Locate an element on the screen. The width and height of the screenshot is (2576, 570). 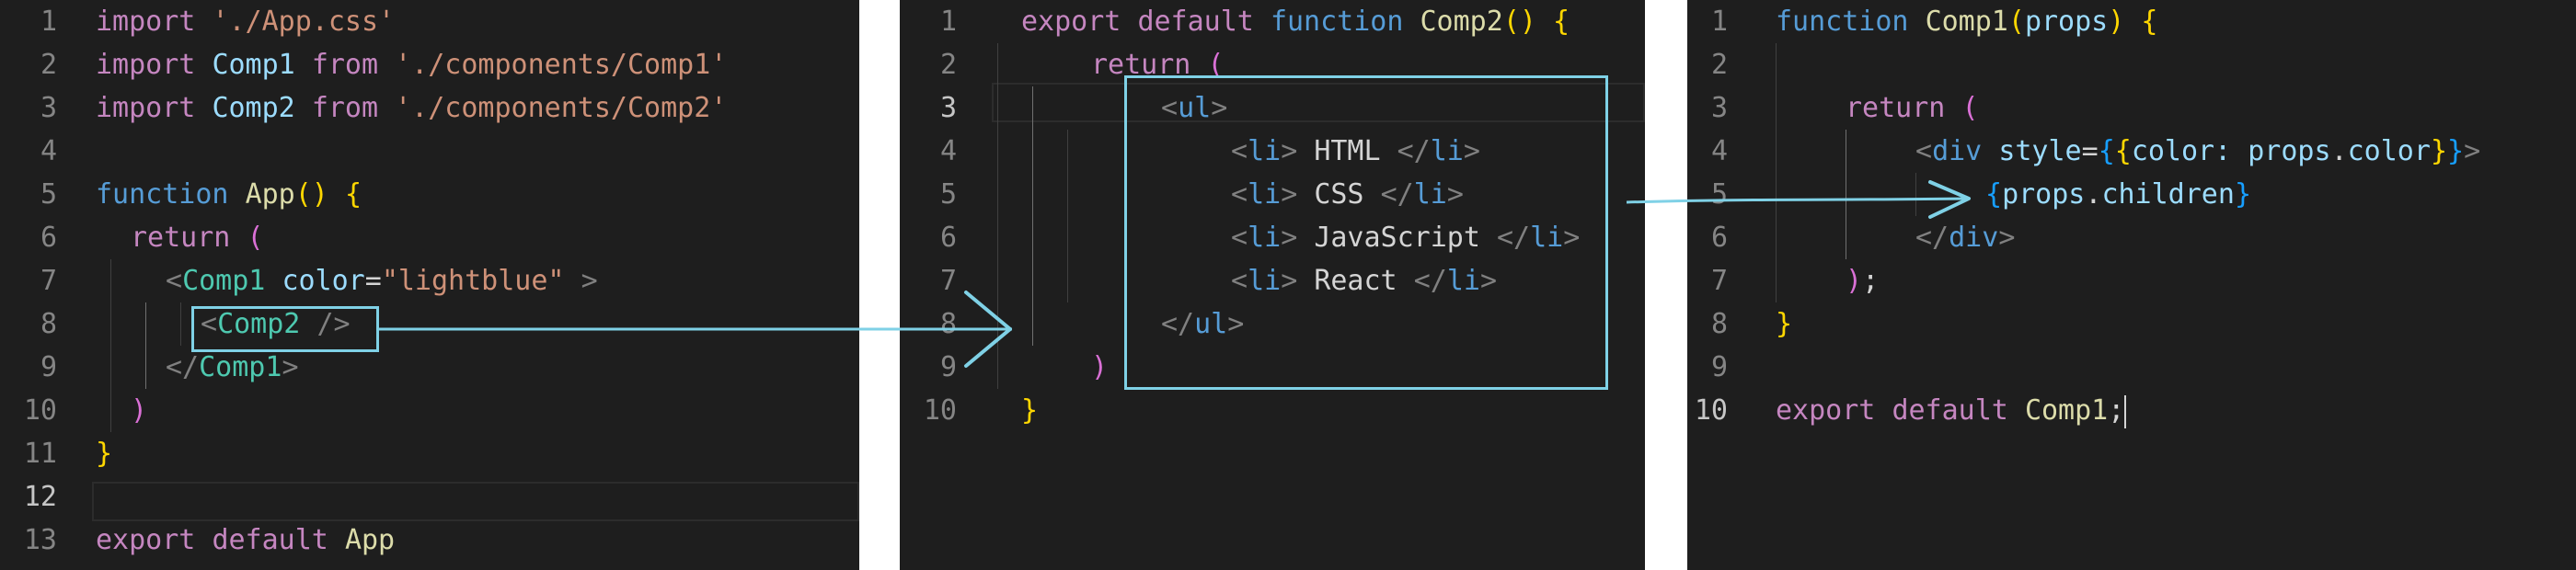
code-line-5: function App() { is located at coordinates (229, 194).